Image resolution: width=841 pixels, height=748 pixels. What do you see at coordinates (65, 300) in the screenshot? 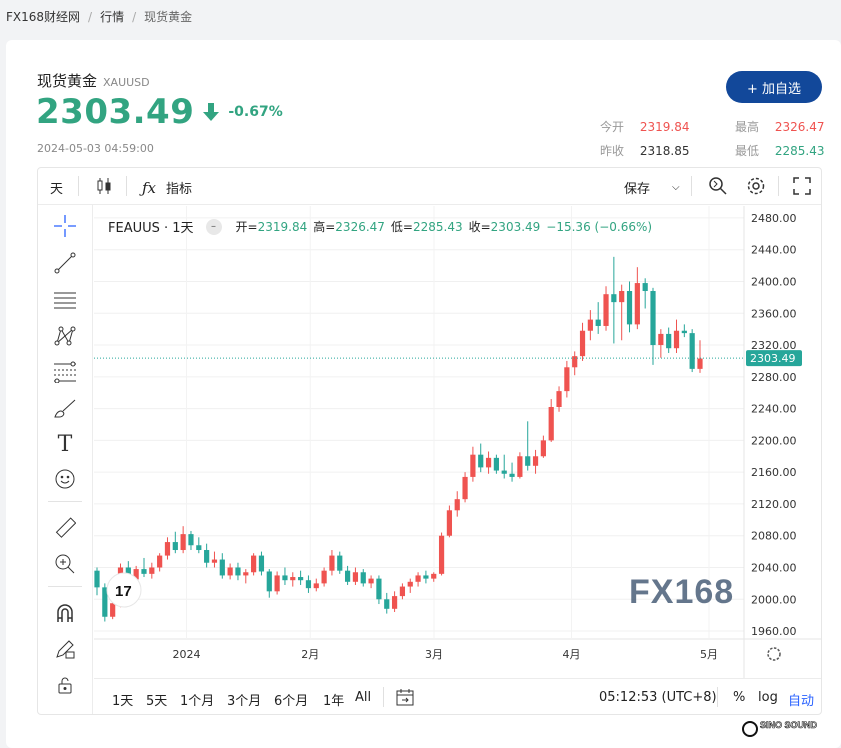
I see `horizontal-lines-icon` at bounding box center [65, 300].